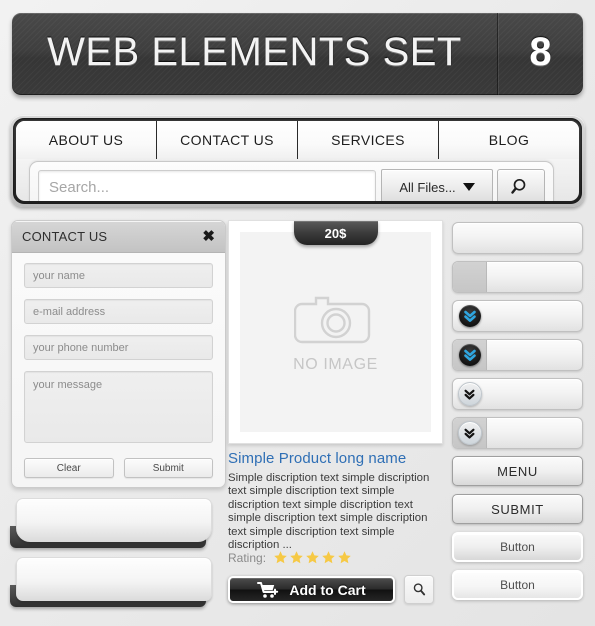 The height and width of the screenshot is (626, 595). Describe the element at coordinates (517, 509) in the screenshot. I see `submit-button-right: SUBMIT` at that location.